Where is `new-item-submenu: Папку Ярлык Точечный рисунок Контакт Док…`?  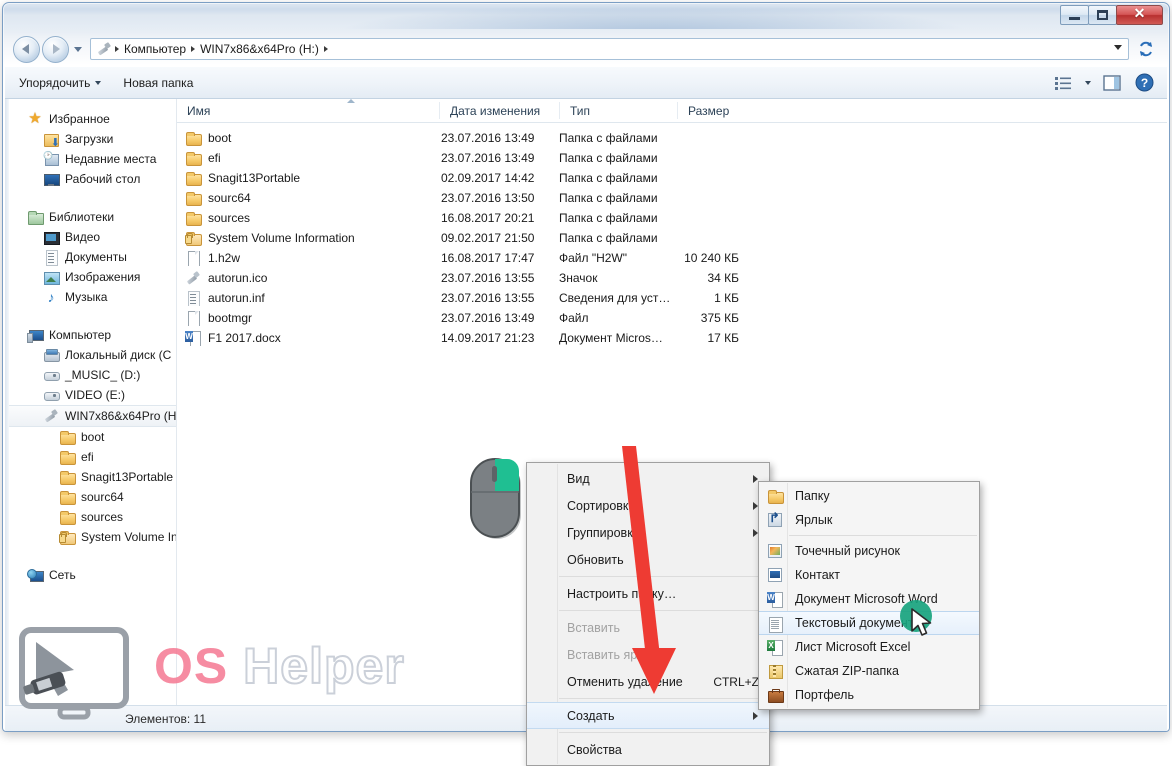 new-item-submenu: Папку Ярлык Точечный рисунок Контакт Док… is located at coordinates (869, 595).